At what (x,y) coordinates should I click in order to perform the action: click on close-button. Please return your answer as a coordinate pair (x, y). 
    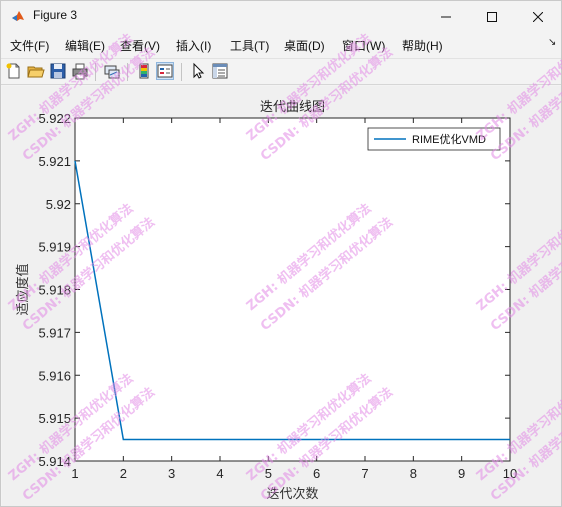
    Looking at the image, I should click on (538, 16).